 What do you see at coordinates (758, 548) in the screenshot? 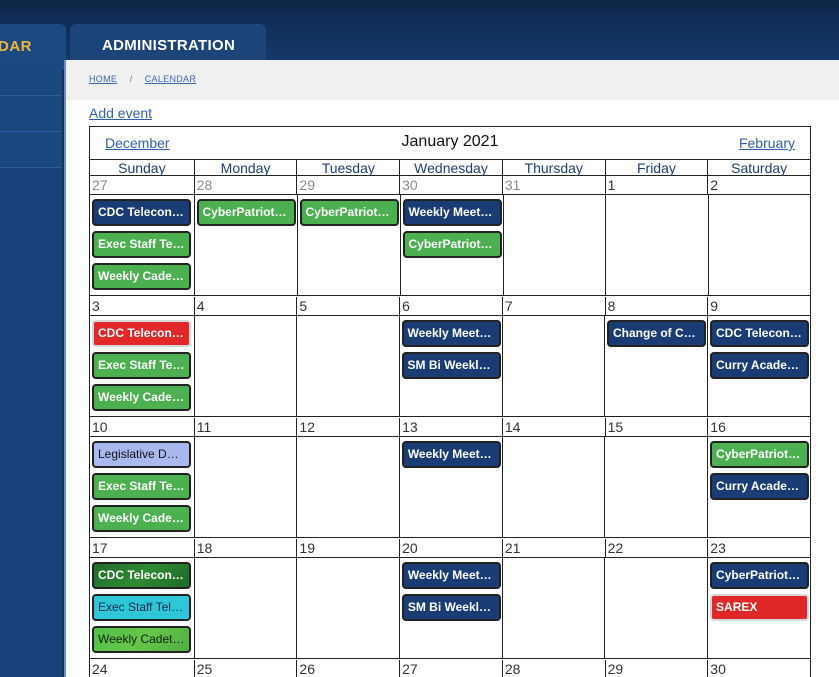
I see `day-number: 23` at bounding box center [758, 548].